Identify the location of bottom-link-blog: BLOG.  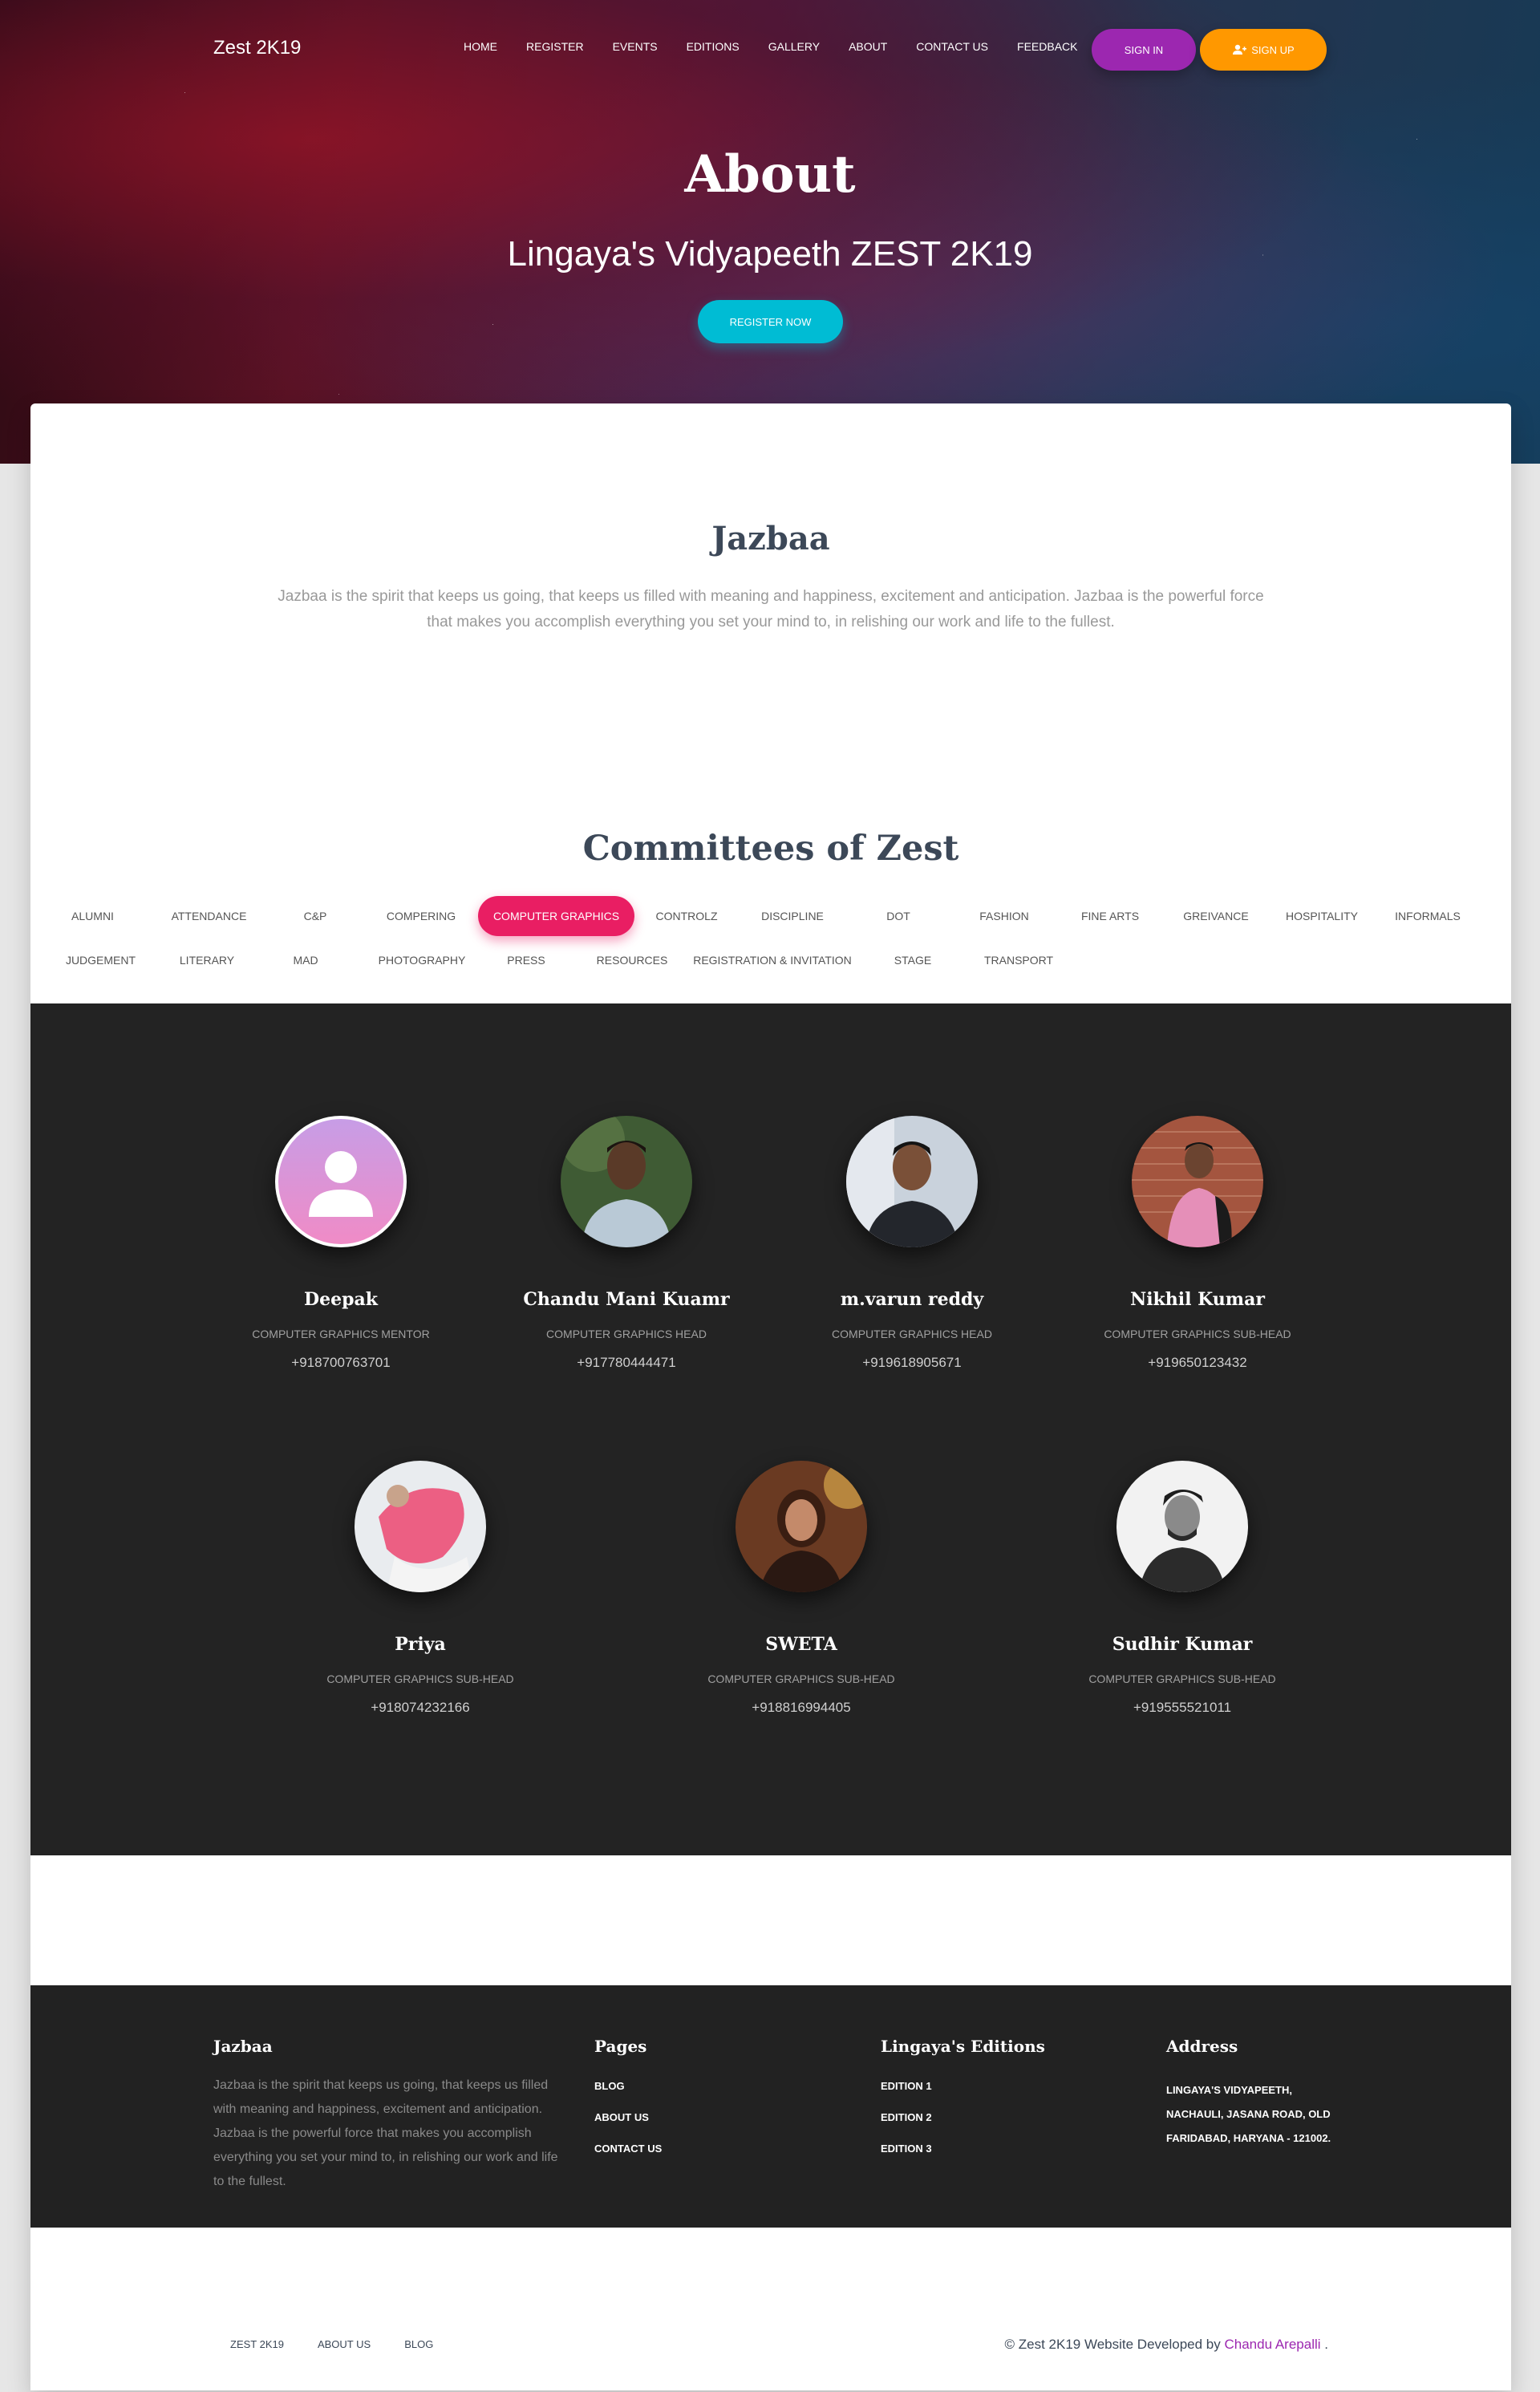
(418, 2344).